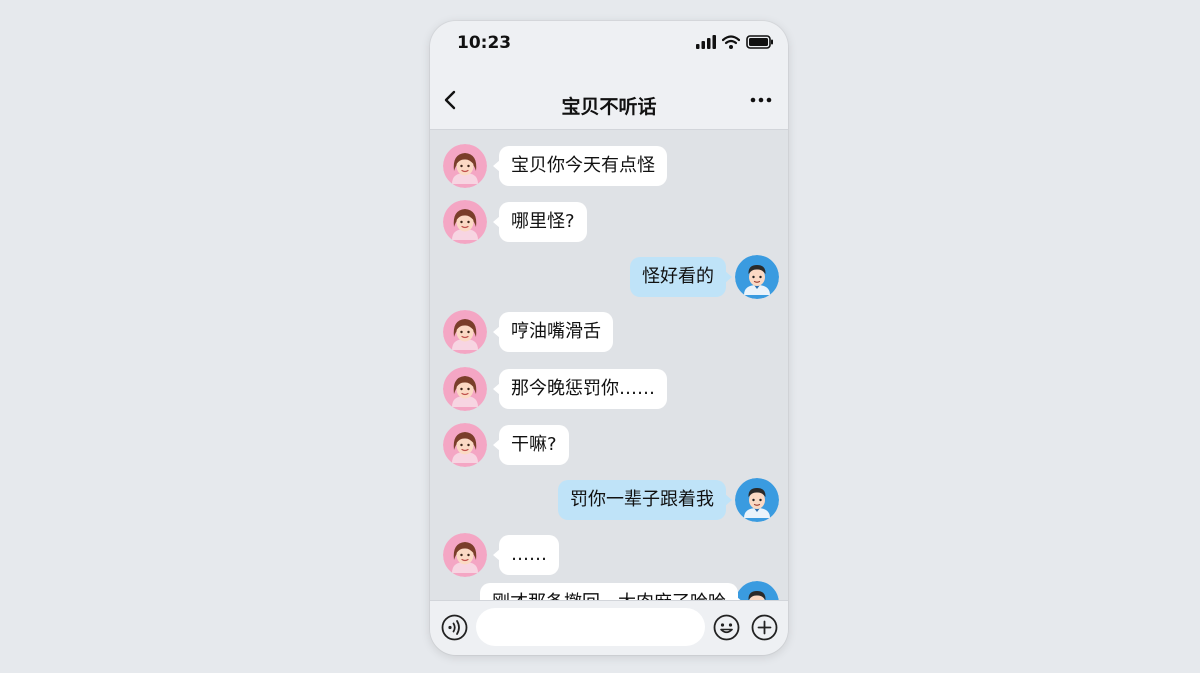 This screenshot has height=673, width=1200. I want to click on message-bubble: 哼油嘴滑舌, so click(553, 332).